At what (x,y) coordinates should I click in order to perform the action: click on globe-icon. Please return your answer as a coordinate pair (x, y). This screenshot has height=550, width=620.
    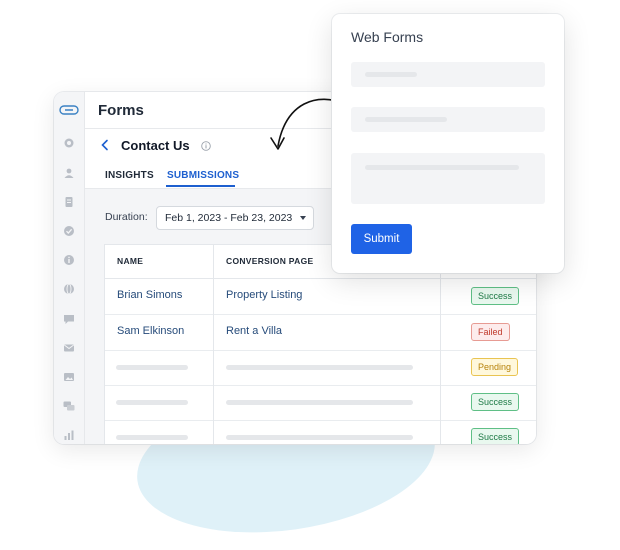
    Looking at the image, I should click on (69, 289).